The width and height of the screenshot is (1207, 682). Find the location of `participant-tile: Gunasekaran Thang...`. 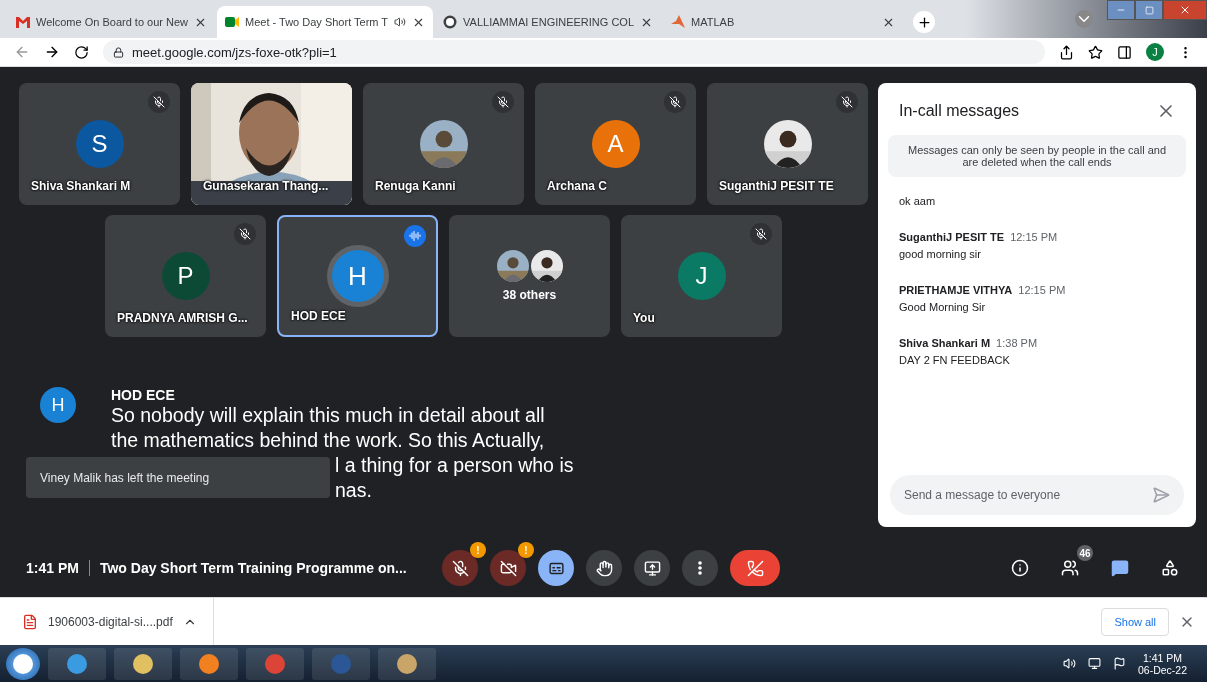

participant-tile: Gunasekaran Thang... is located at coordinates (271, 144).